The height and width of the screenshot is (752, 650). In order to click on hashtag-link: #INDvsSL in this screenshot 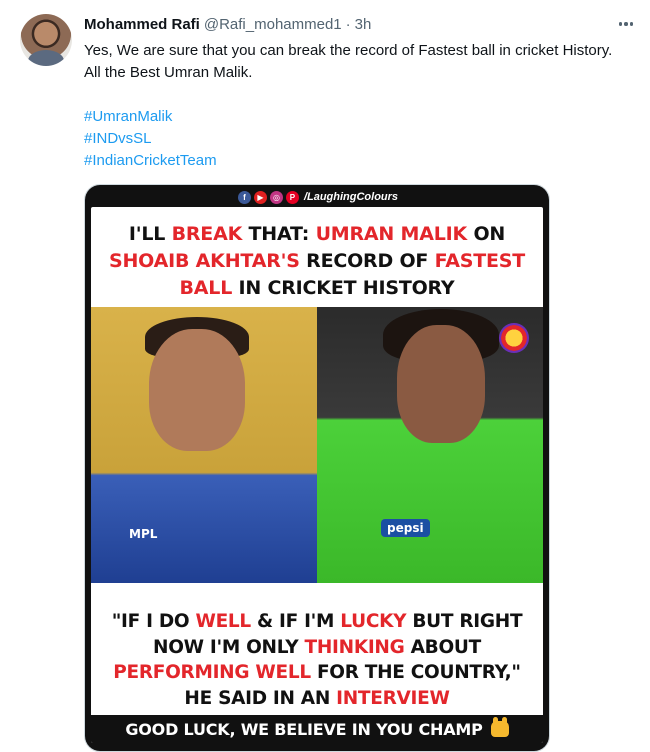, I will do `click(150, 139)`.